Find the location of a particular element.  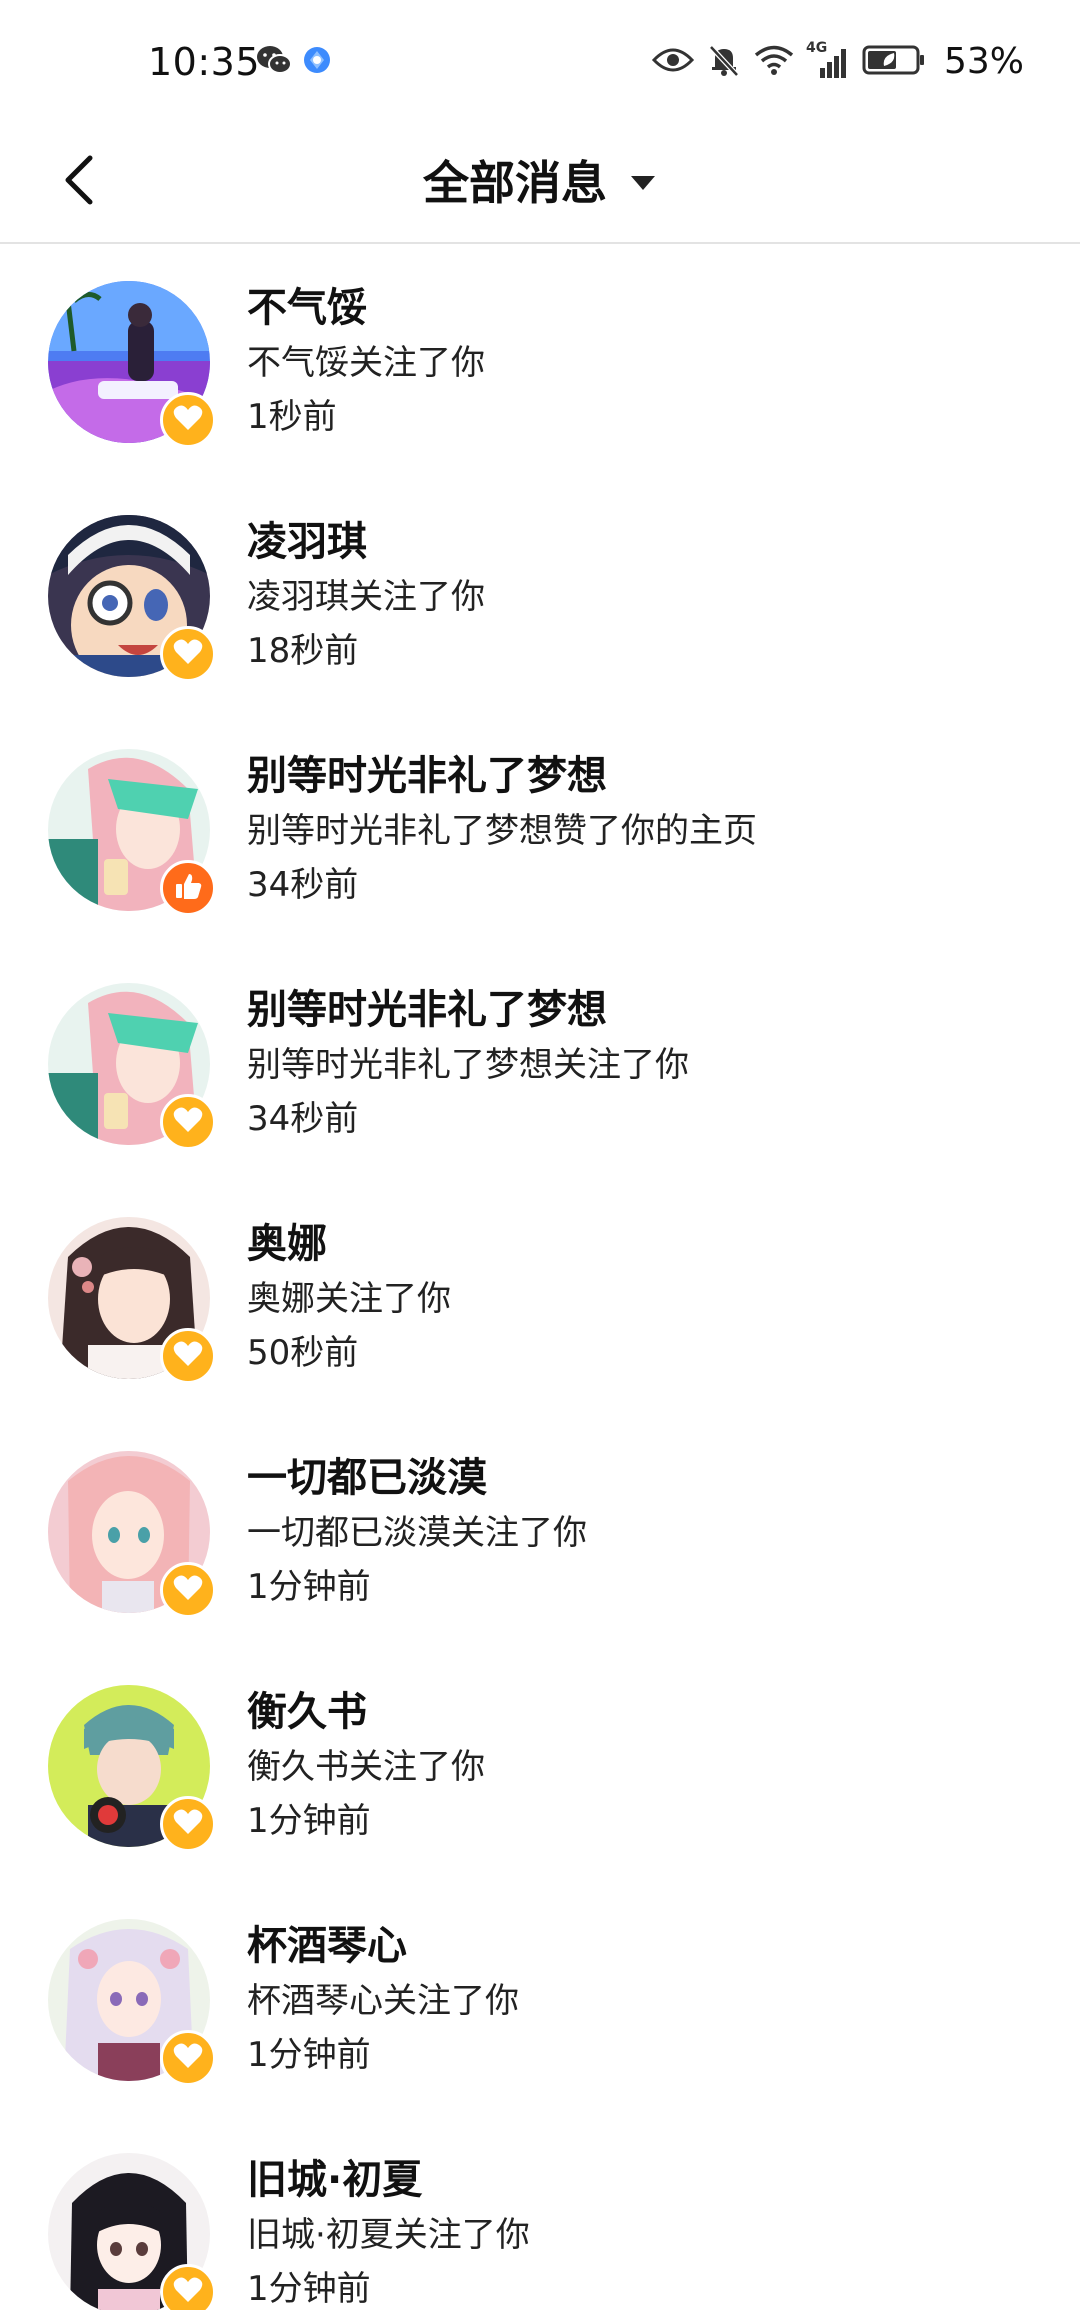

message-content: 不气馁 不气馁关注了你 1秒前 is located at coordinates (643, 362).